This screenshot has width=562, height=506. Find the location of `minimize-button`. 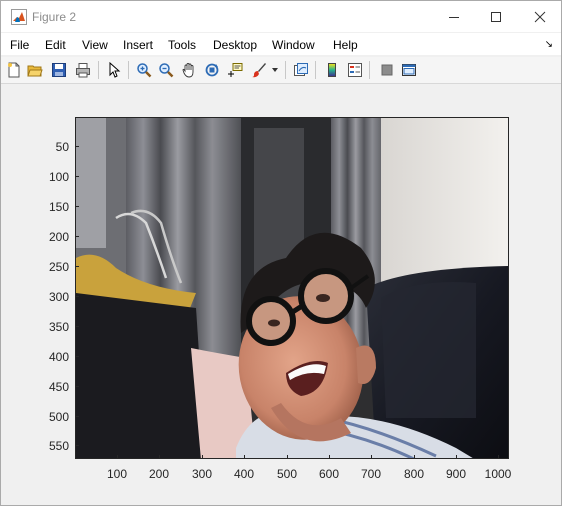

minimize-button is located at coordinates (454, 16).